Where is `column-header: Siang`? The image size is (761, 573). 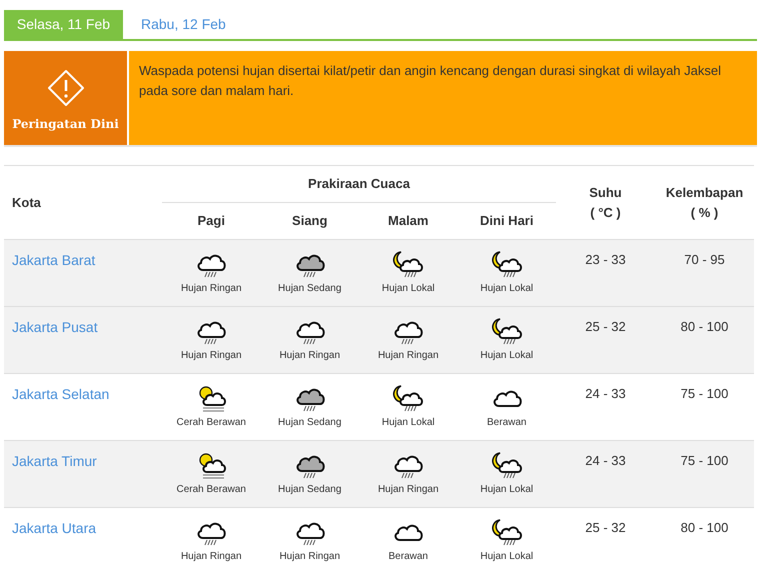
column-header: Siang is located at coordinates (310, 221).